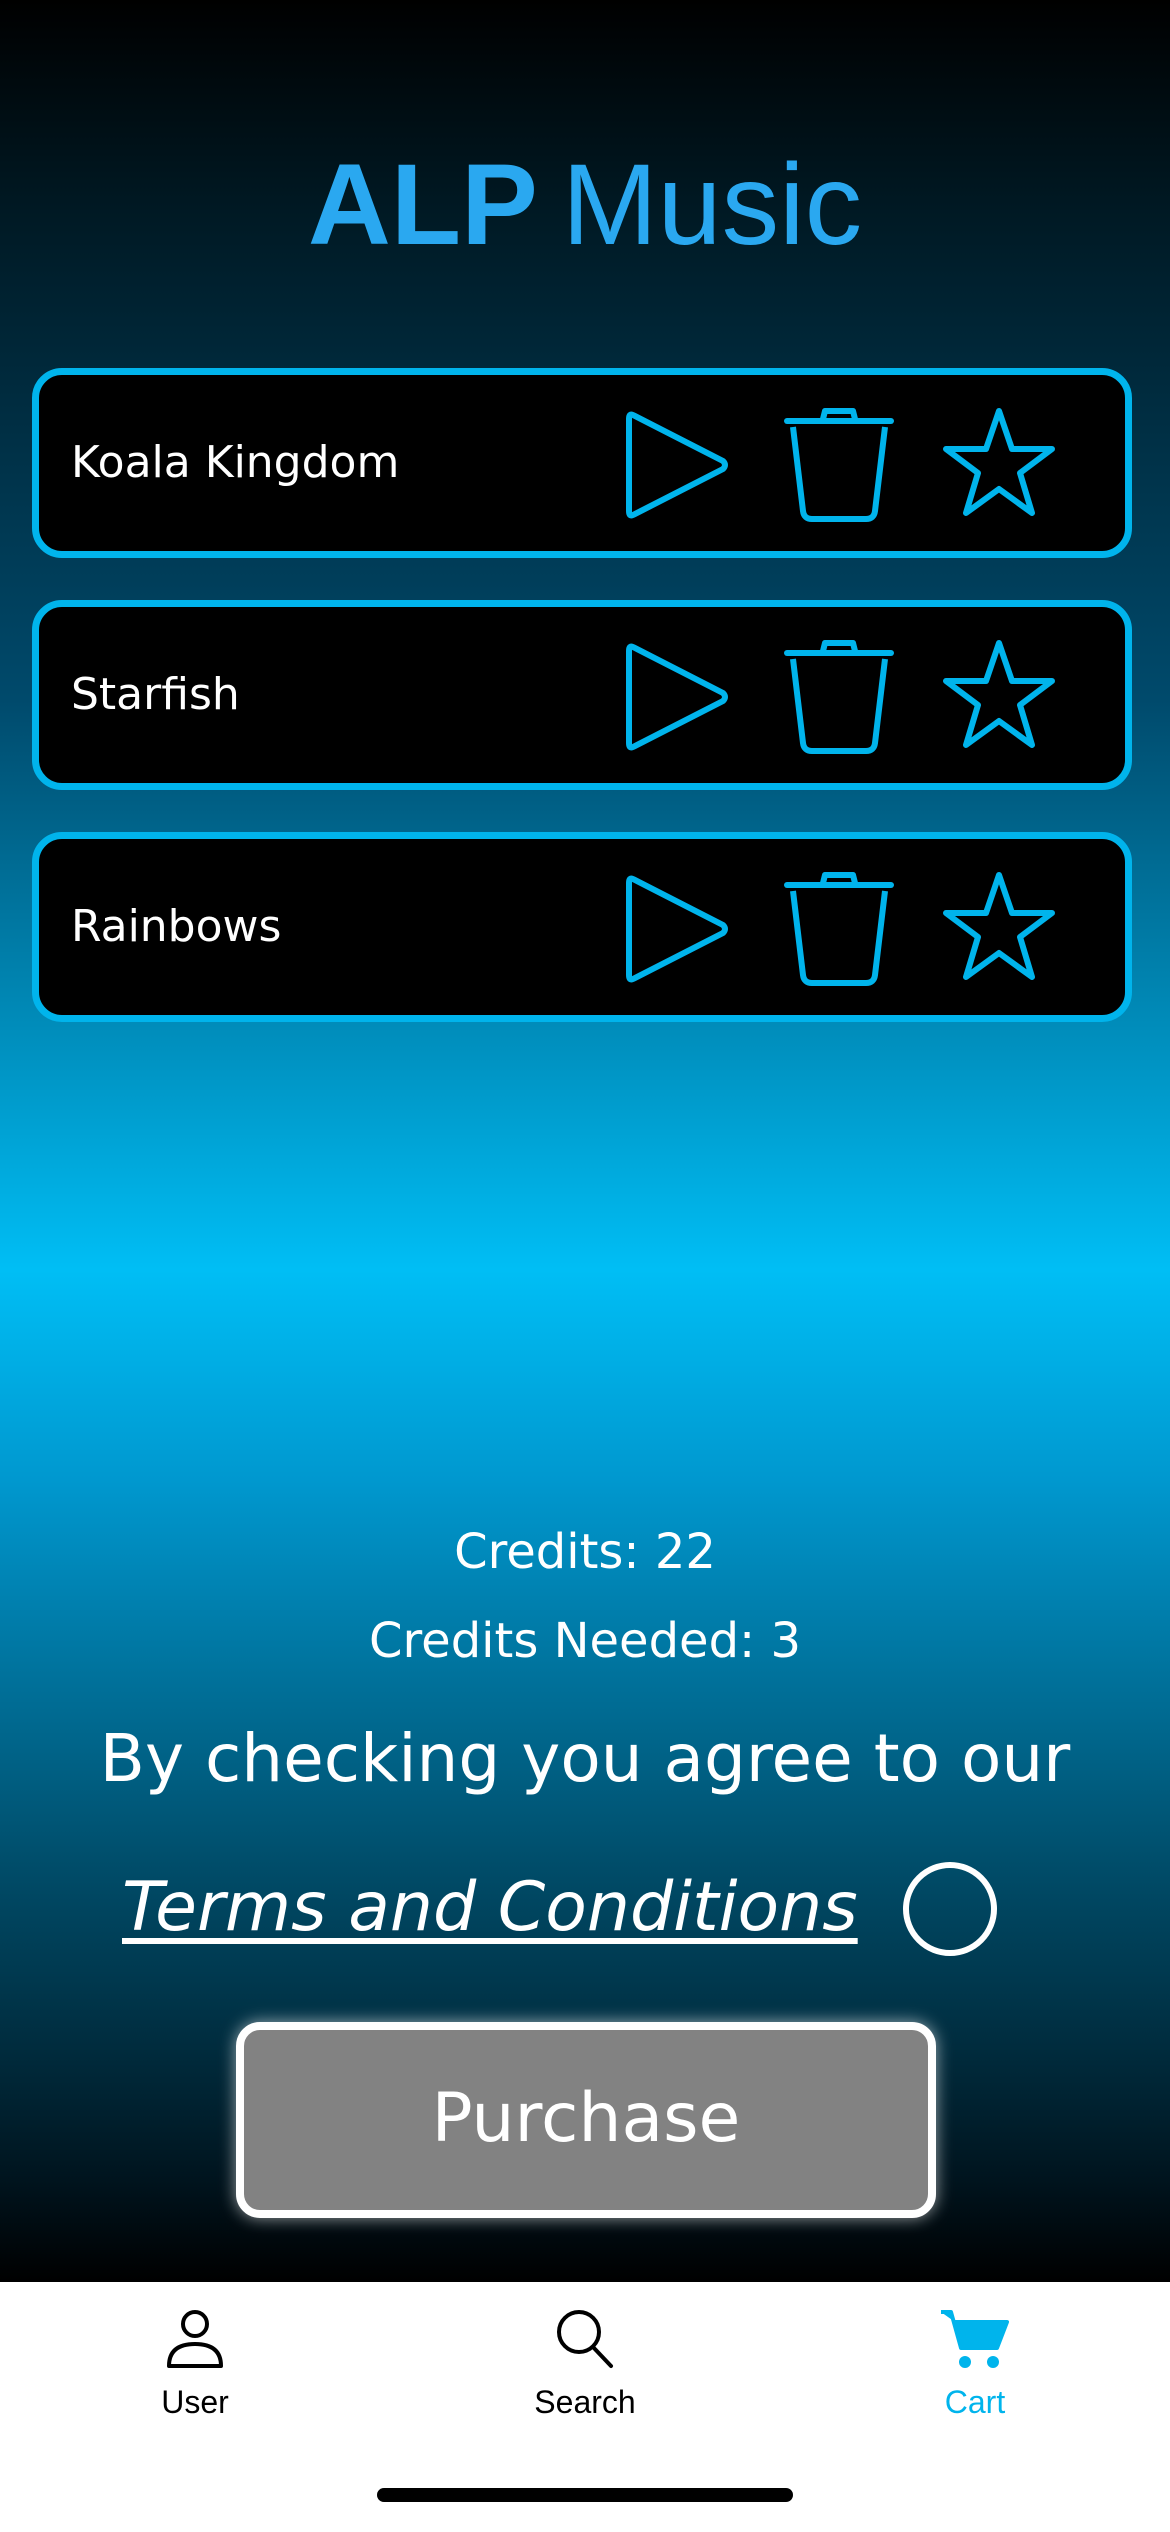 Image resolution: width=1170 pixels, height=2532 pixels. Describe the element at coordinates (975, 2402) in the screenshot. I see `tab-label: Cart` at that location.